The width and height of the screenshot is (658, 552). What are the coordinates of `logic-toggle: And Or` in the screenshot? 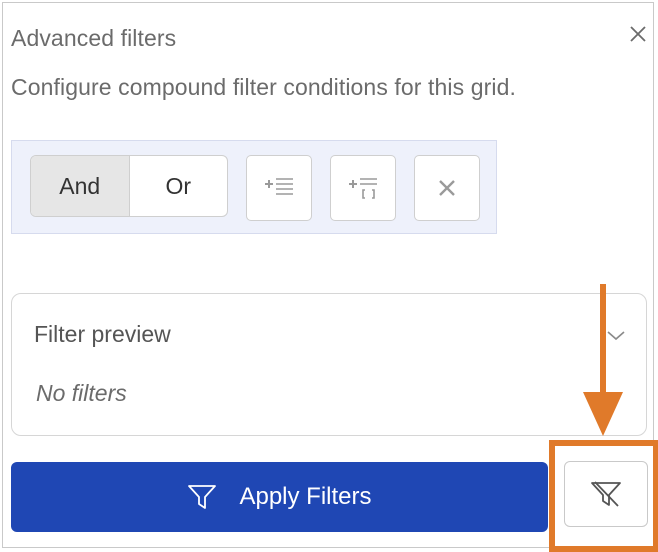 It's located at (129, 186).